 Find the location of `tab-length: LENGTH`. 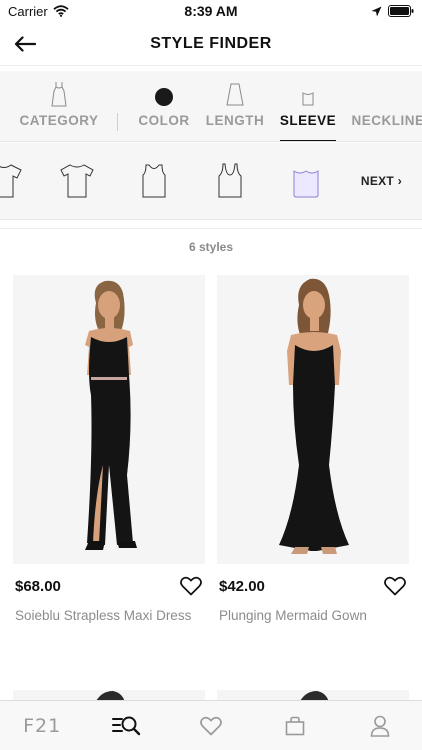

tab-length: LENGTH is located at coordinates (235, 106).